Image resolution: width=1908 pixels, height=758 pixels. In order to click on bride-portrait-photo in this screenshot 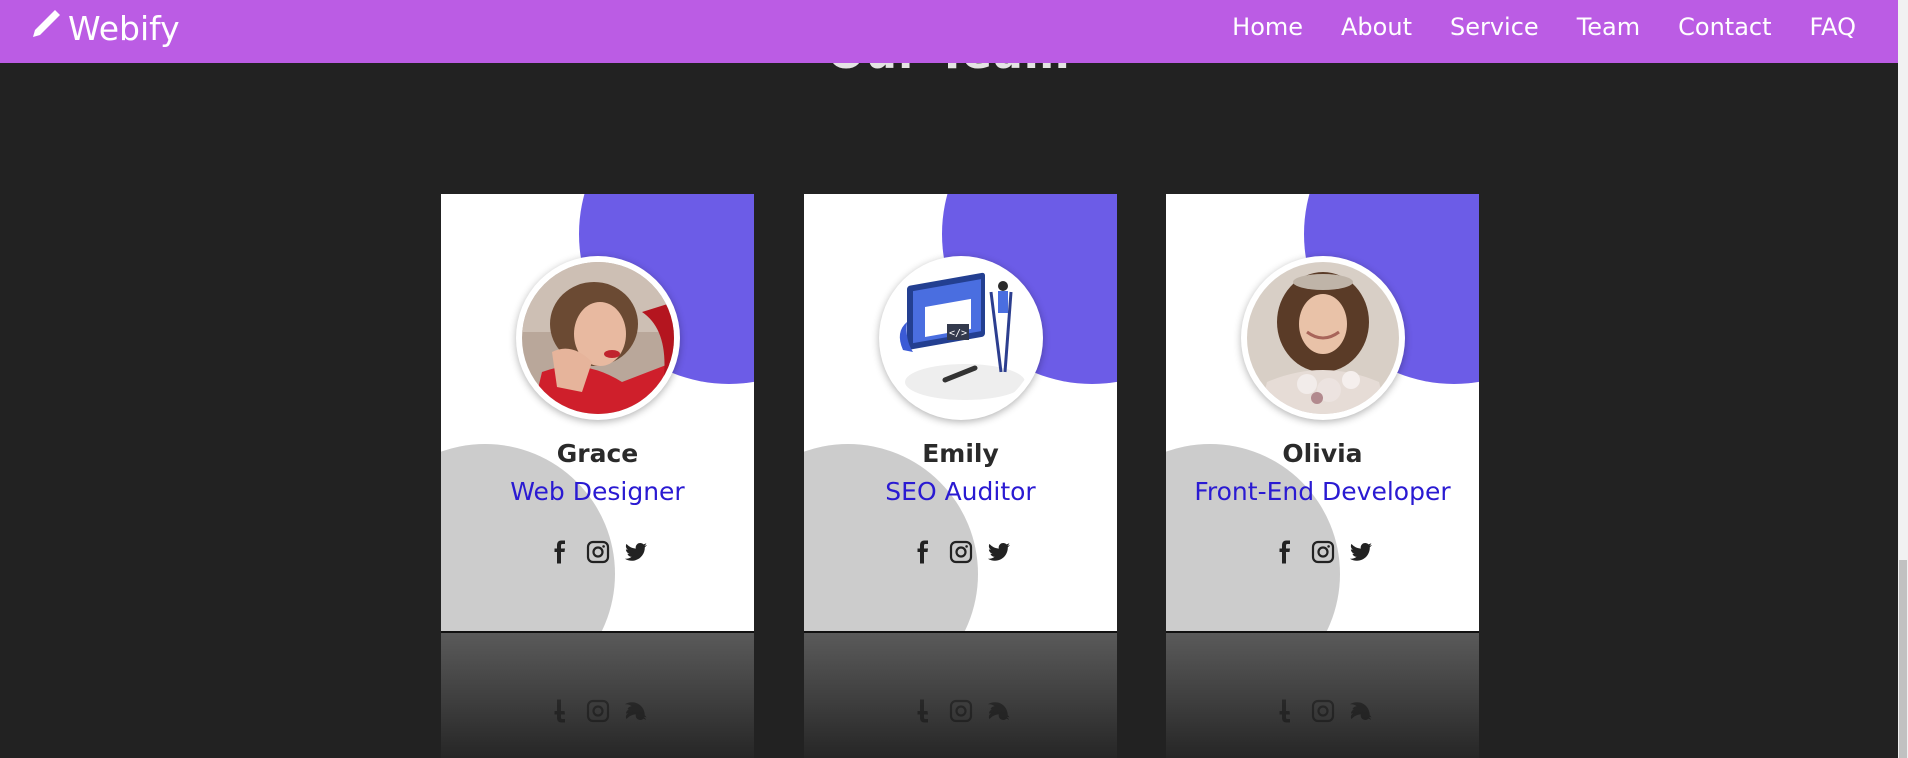, I will do `click(1323, 338)`.